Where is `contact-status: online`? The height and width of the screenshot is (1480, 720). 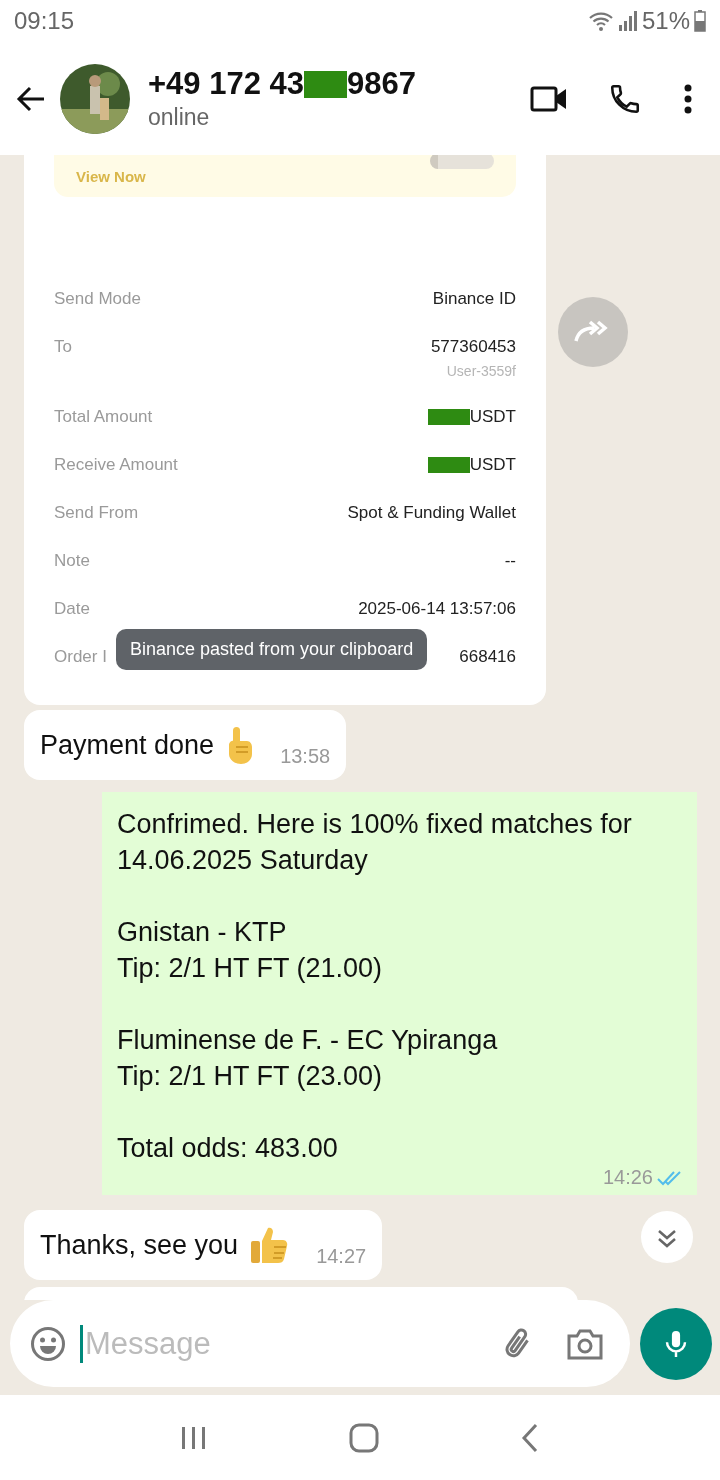 contact-status: online is located at coordinates (179, 117).